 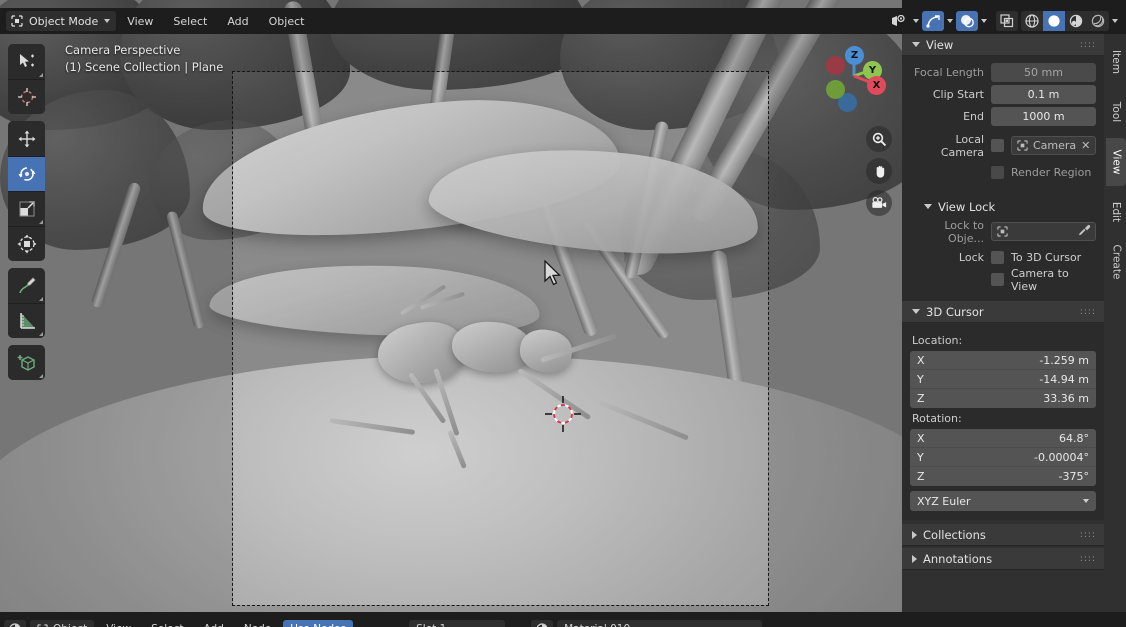 What do you see at coordinates (214, 625) in the screenshot?
I see `shader-menu-add: Add` at bounding box center [214, 625].